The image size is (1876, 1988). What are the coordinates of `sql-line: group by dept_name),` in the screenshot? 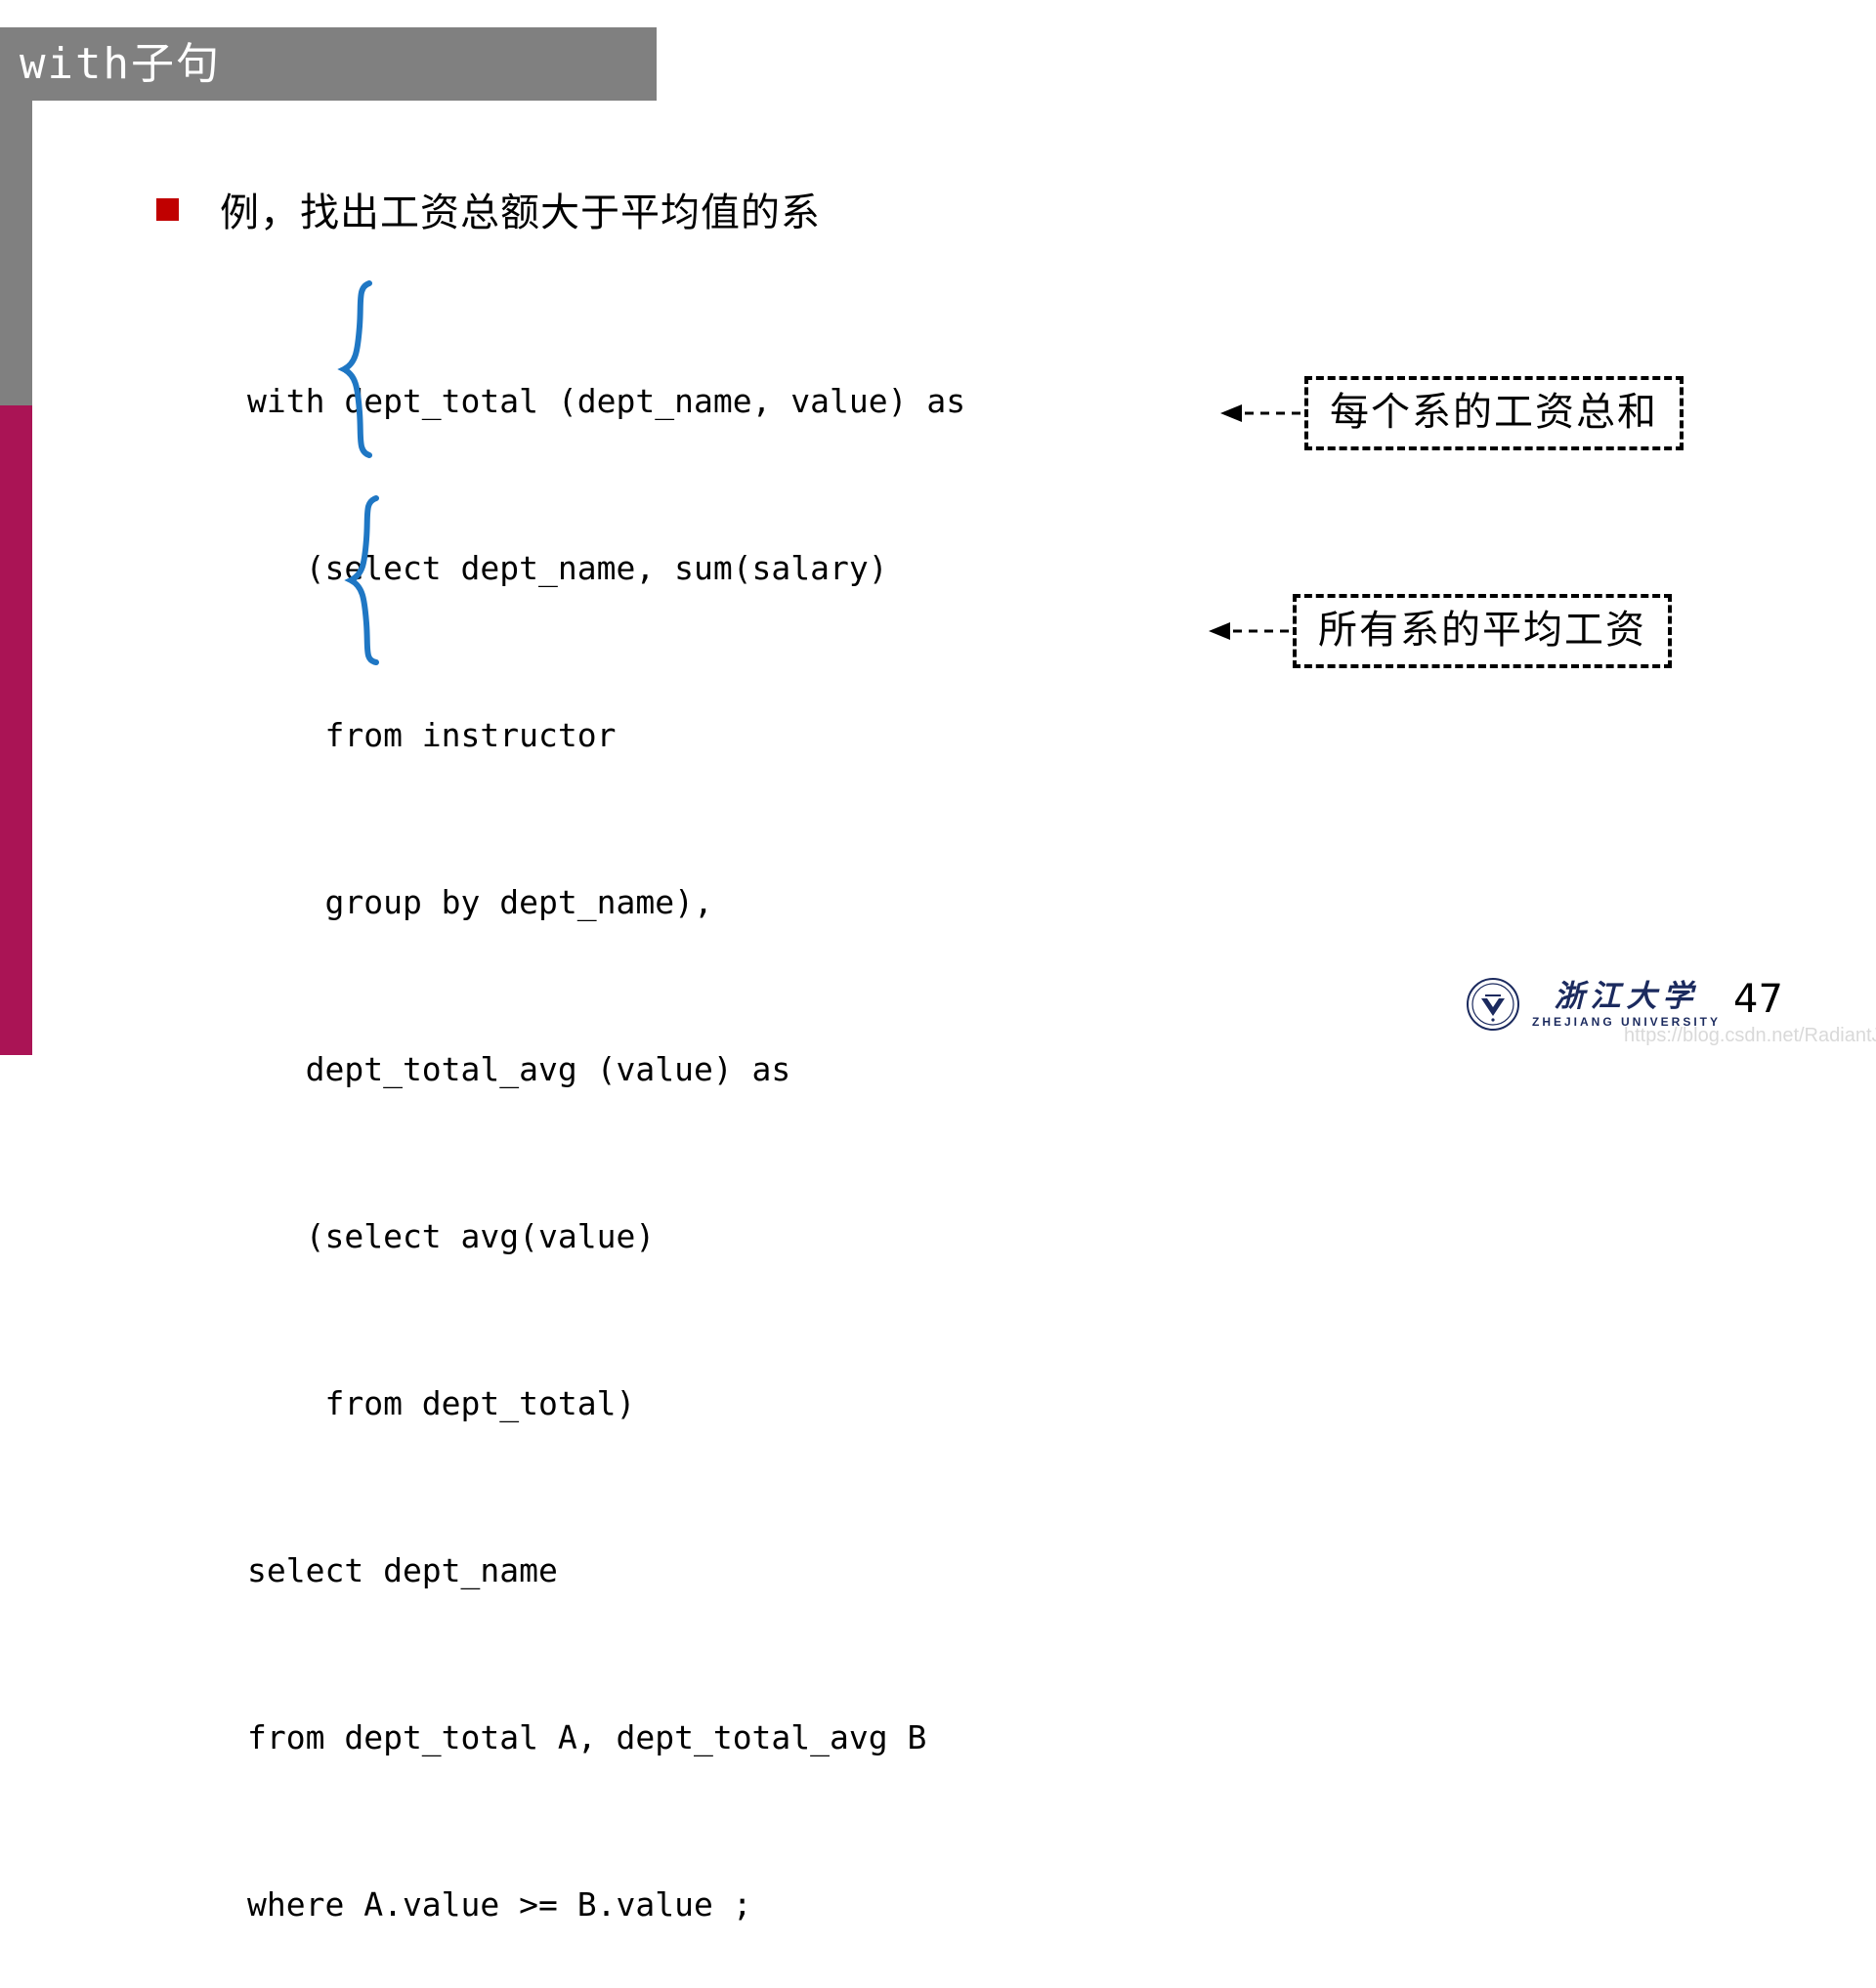 It's located at (480, 902).